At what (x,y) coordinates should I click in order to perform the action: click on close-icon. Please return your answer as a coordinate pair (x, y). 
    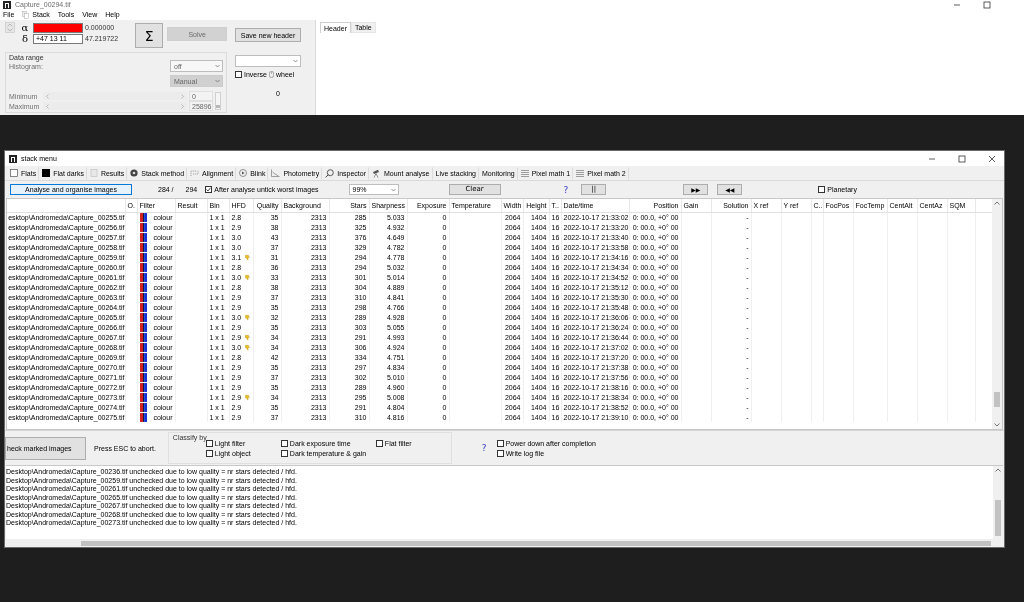
    Looking at the image, I should click on (992, 158).